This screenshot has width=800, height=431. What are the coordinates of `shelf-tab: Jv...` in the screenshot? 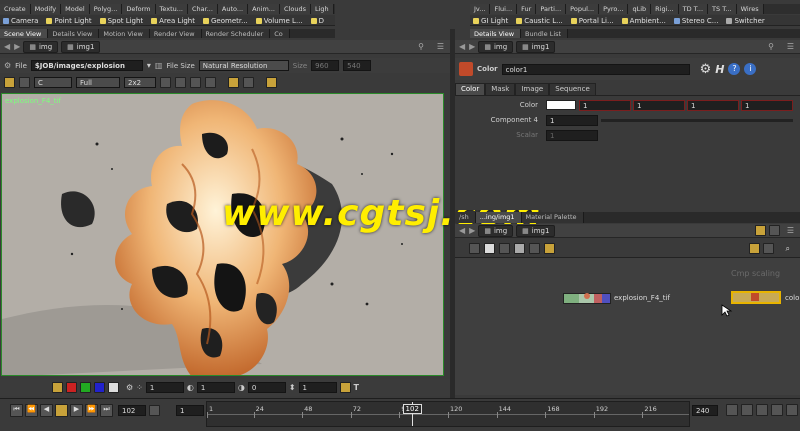 It's located at (480, 9).